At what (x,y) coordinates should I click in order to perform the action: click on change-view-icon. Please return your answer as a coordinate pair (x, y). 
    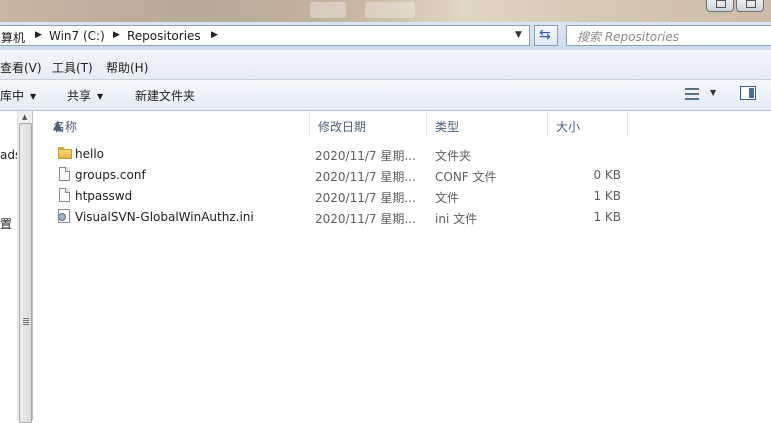
    Looking at the image, I should click on (692, 94).